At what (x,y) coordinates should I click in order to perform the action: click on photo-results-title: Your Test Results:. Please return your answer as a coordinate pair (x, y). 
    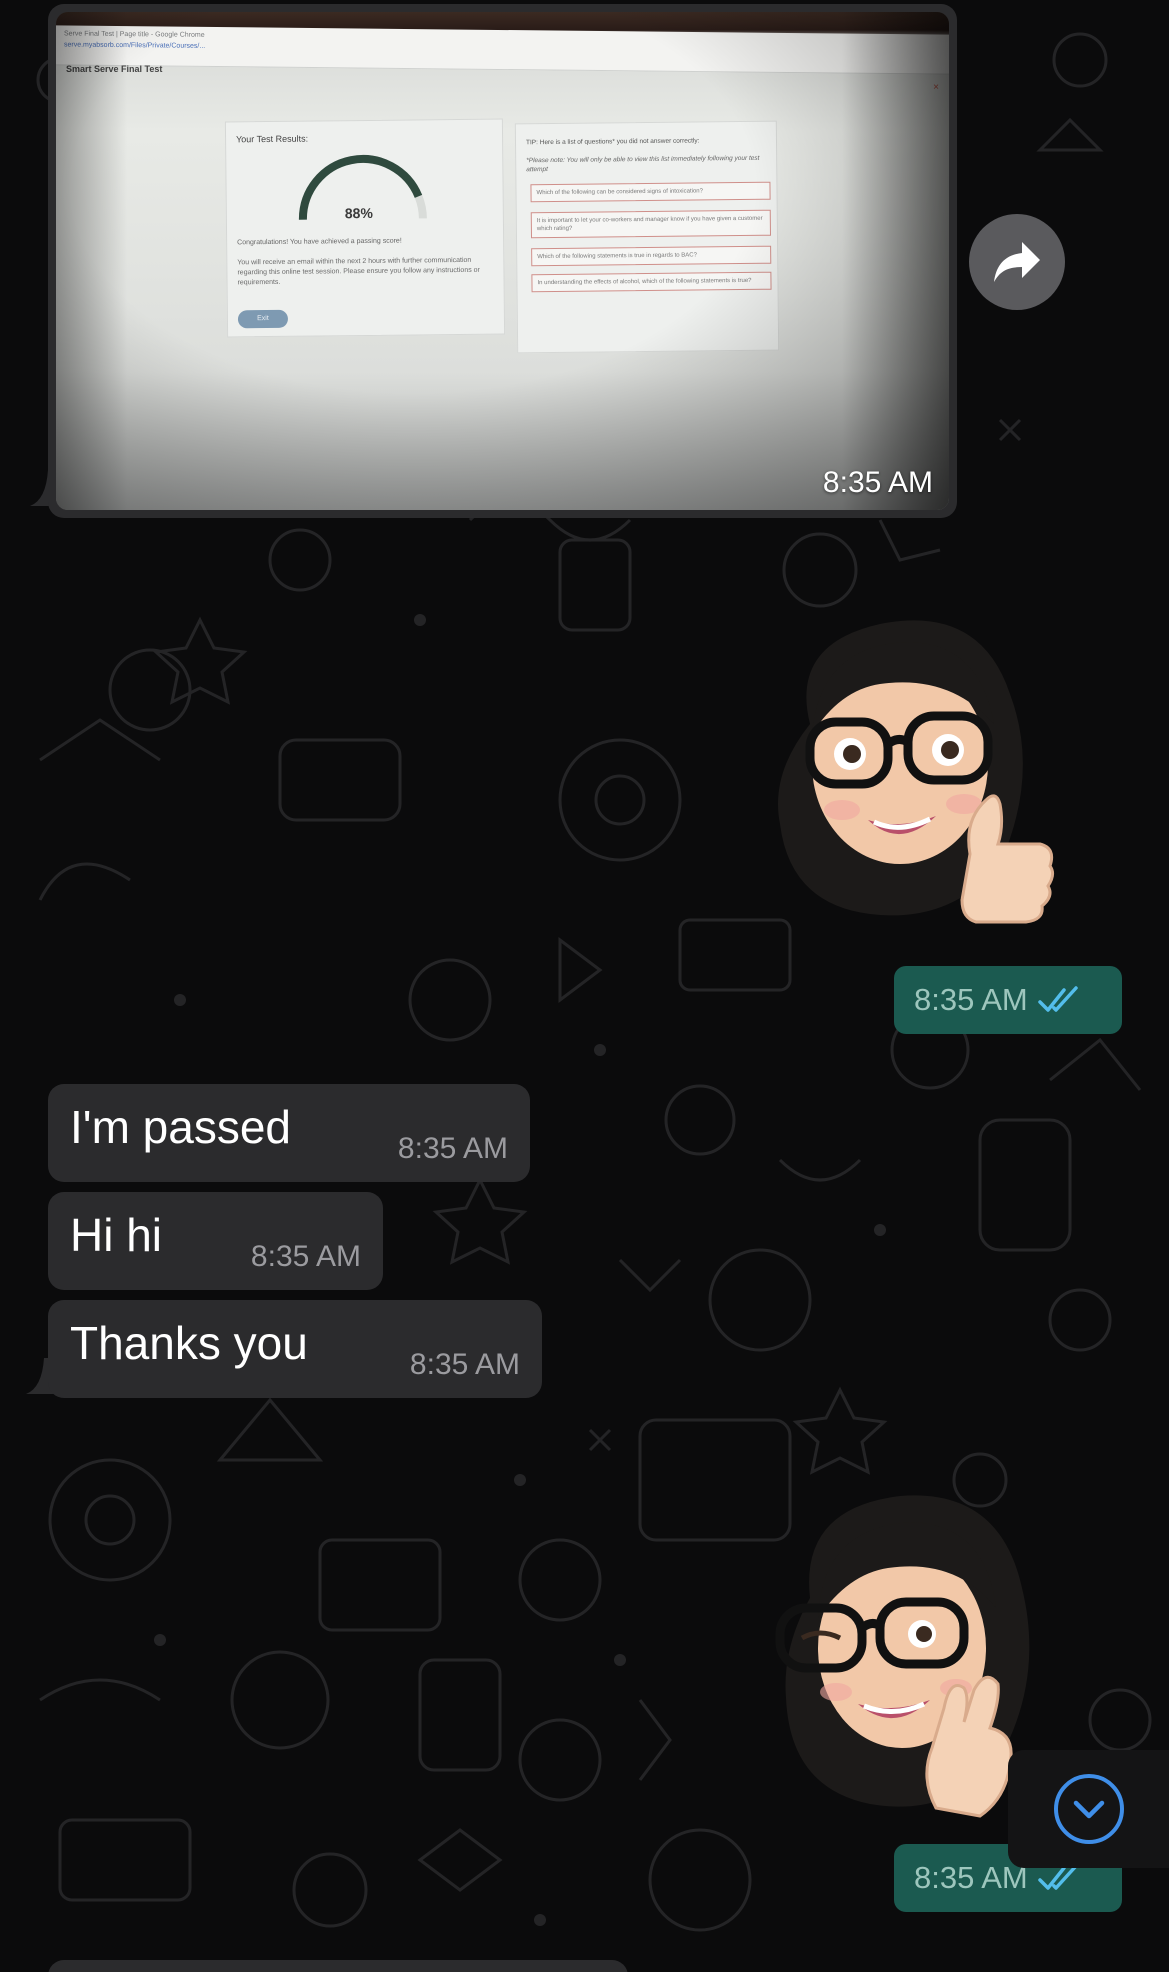
    Looking at the image, I should click on (272, 139).